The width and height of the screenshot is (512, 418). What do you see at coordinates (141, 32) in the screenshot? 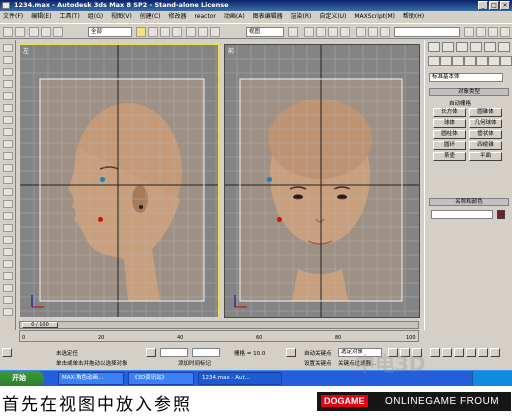
I see `select-object-icon` at bounding box center [141, 32].